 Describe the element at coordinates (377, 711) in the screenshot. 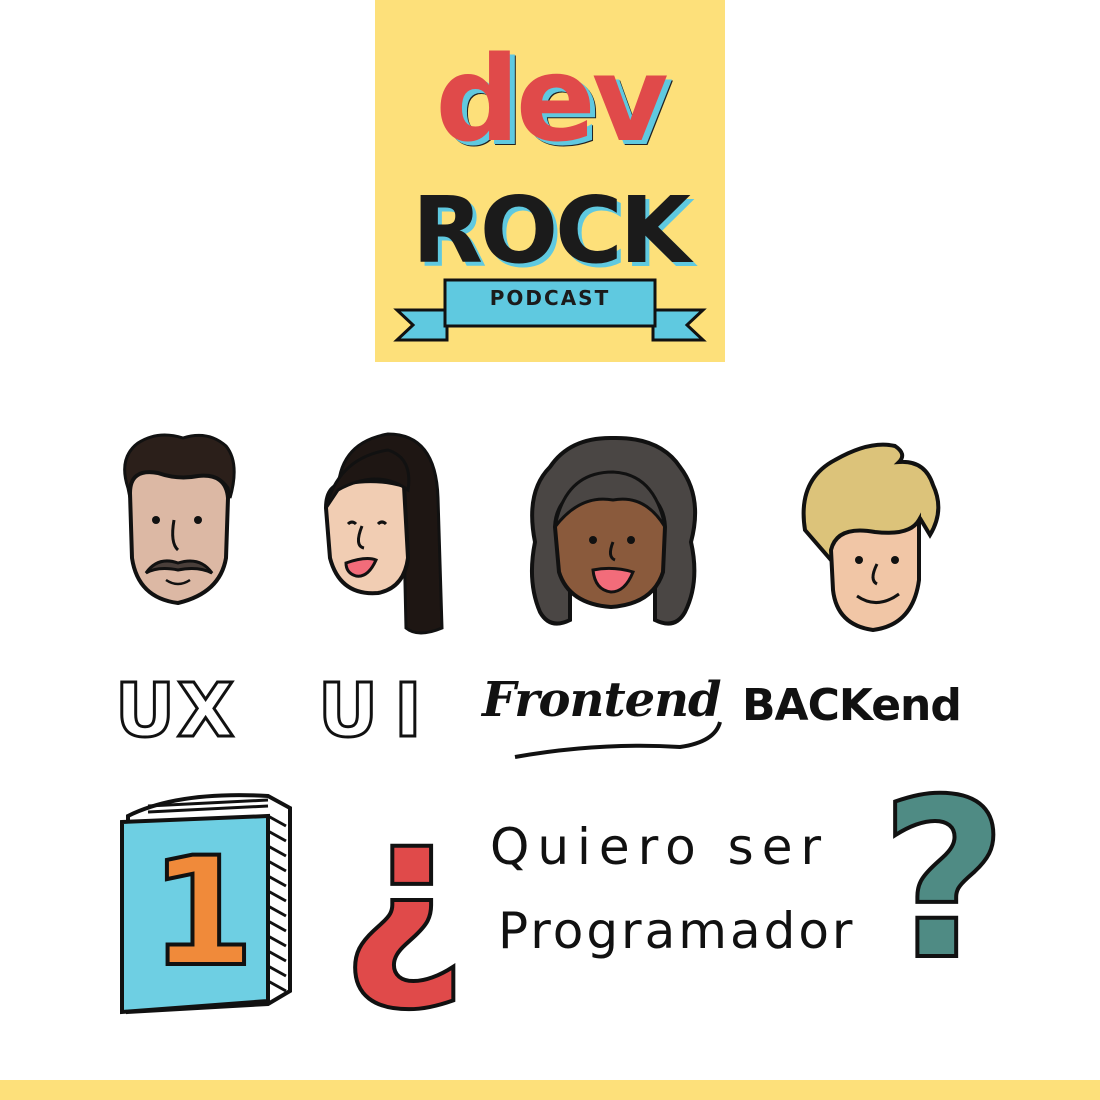

I see `role-label-ui: UI` at that location.